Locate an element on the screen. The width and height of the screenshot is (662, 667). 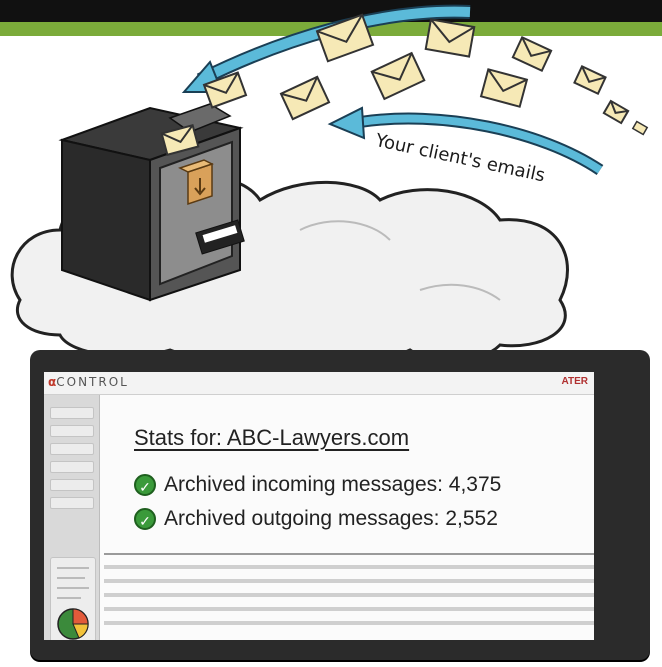
app-logo: αCONTROL is located at coordinates (88, 382).